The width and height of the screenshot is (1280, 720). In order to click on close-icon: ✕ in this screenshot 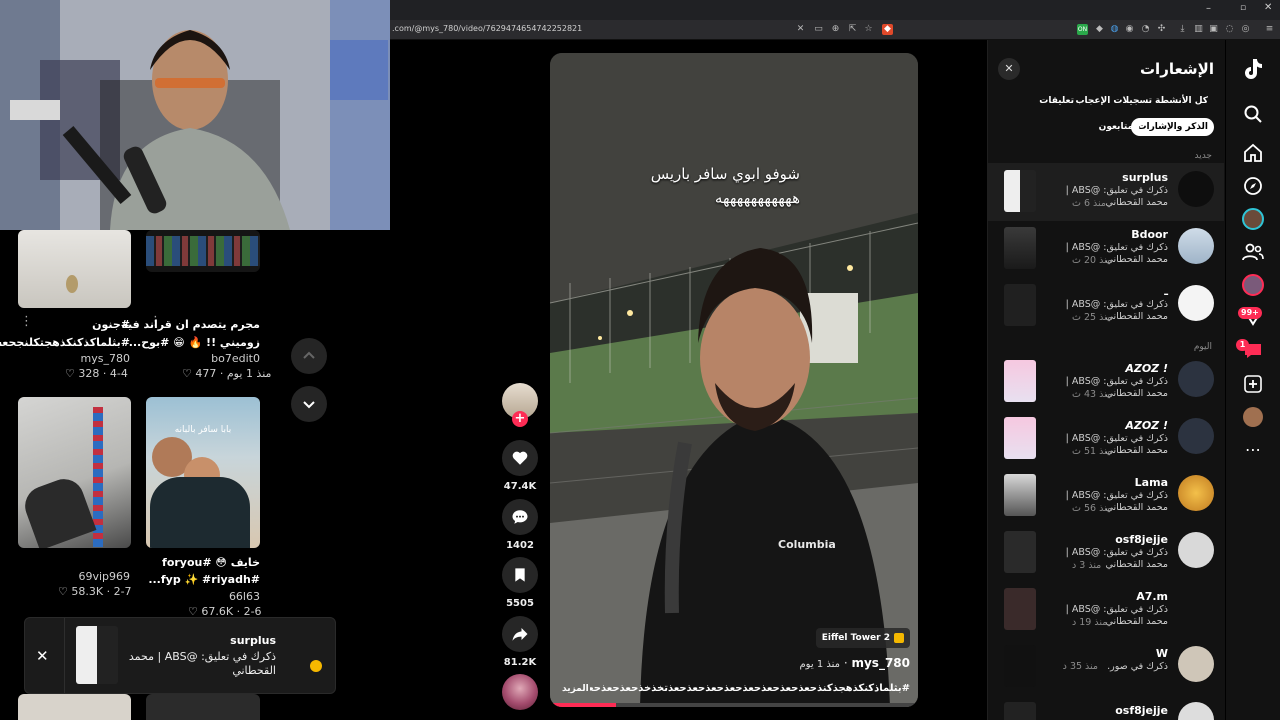, I will do `click(1268, 7)`.